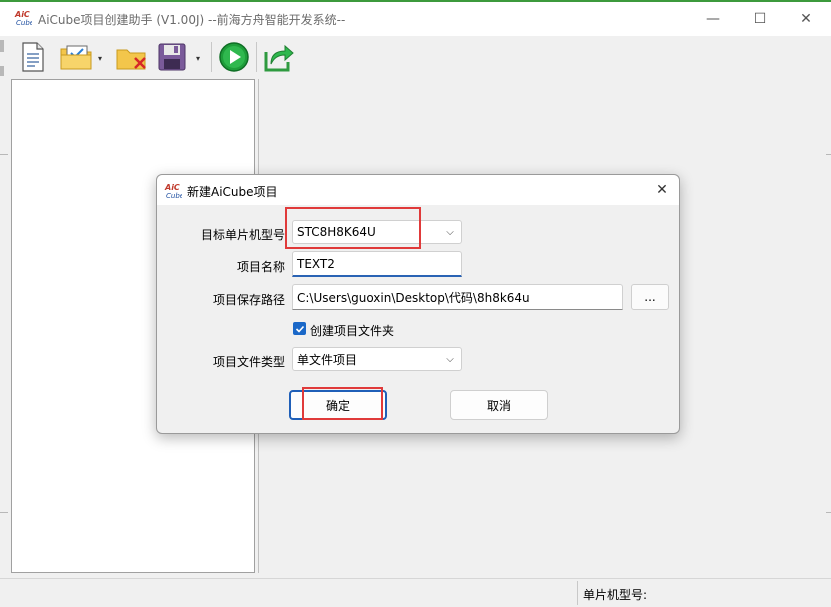 Image resolution: width=831 pixels, height=607 pixels. I want to click on save-button, so click(172, 57).